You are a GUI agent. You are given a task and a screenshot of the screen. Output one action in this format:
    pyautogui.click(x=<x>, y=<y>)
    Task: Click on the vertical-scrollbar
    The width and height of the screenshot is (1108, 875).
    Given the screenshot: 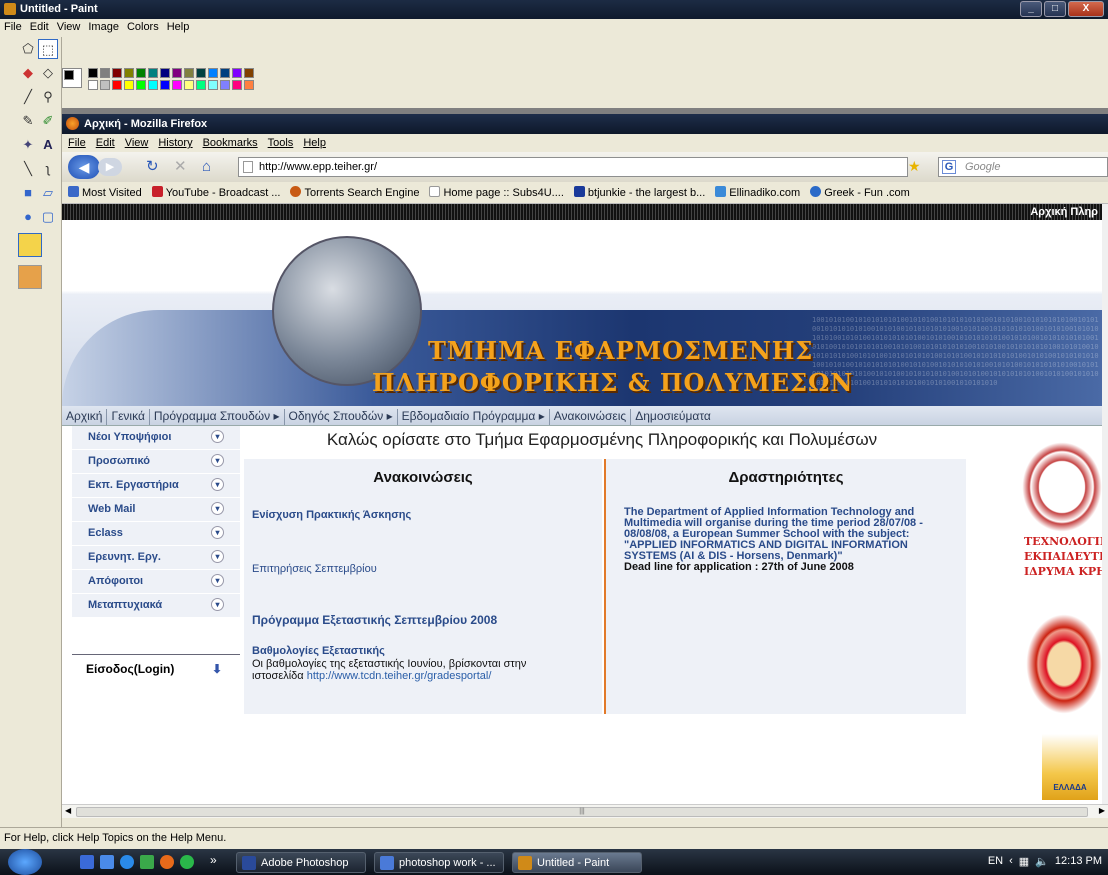 What is the action you would take?
    pyautogui.click(x=1105, y=504)
    